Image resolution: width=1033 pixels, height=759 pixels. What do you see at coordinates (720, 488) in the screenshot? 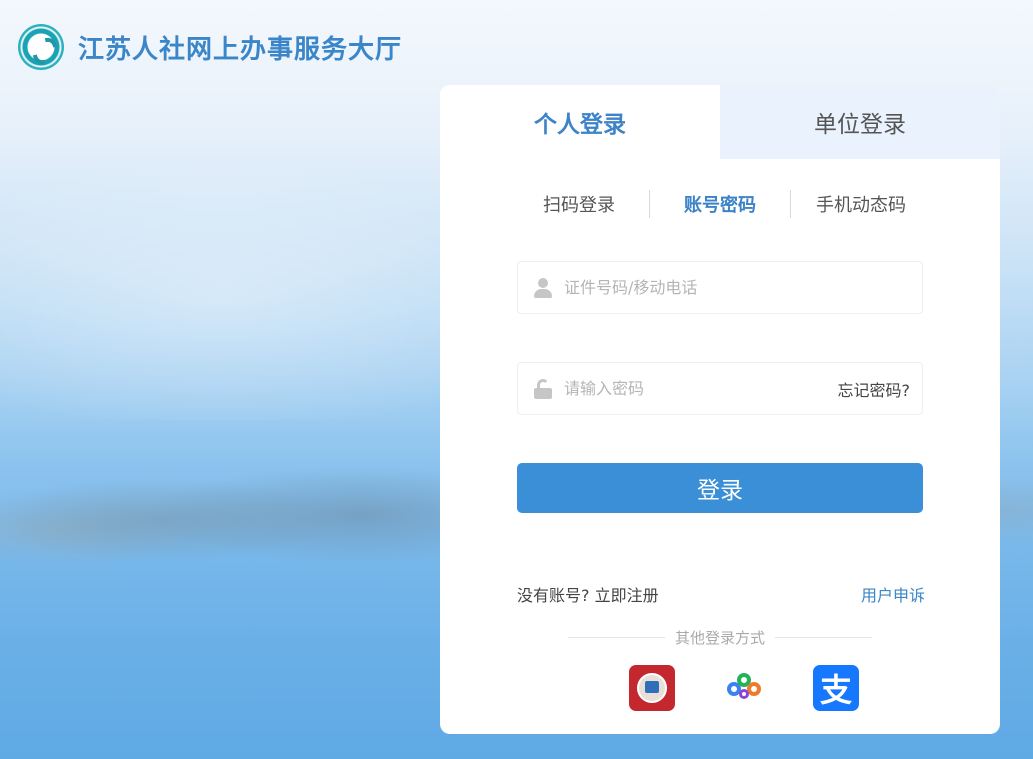
I see `login-button: 登录` at bounding box center [720, 488].